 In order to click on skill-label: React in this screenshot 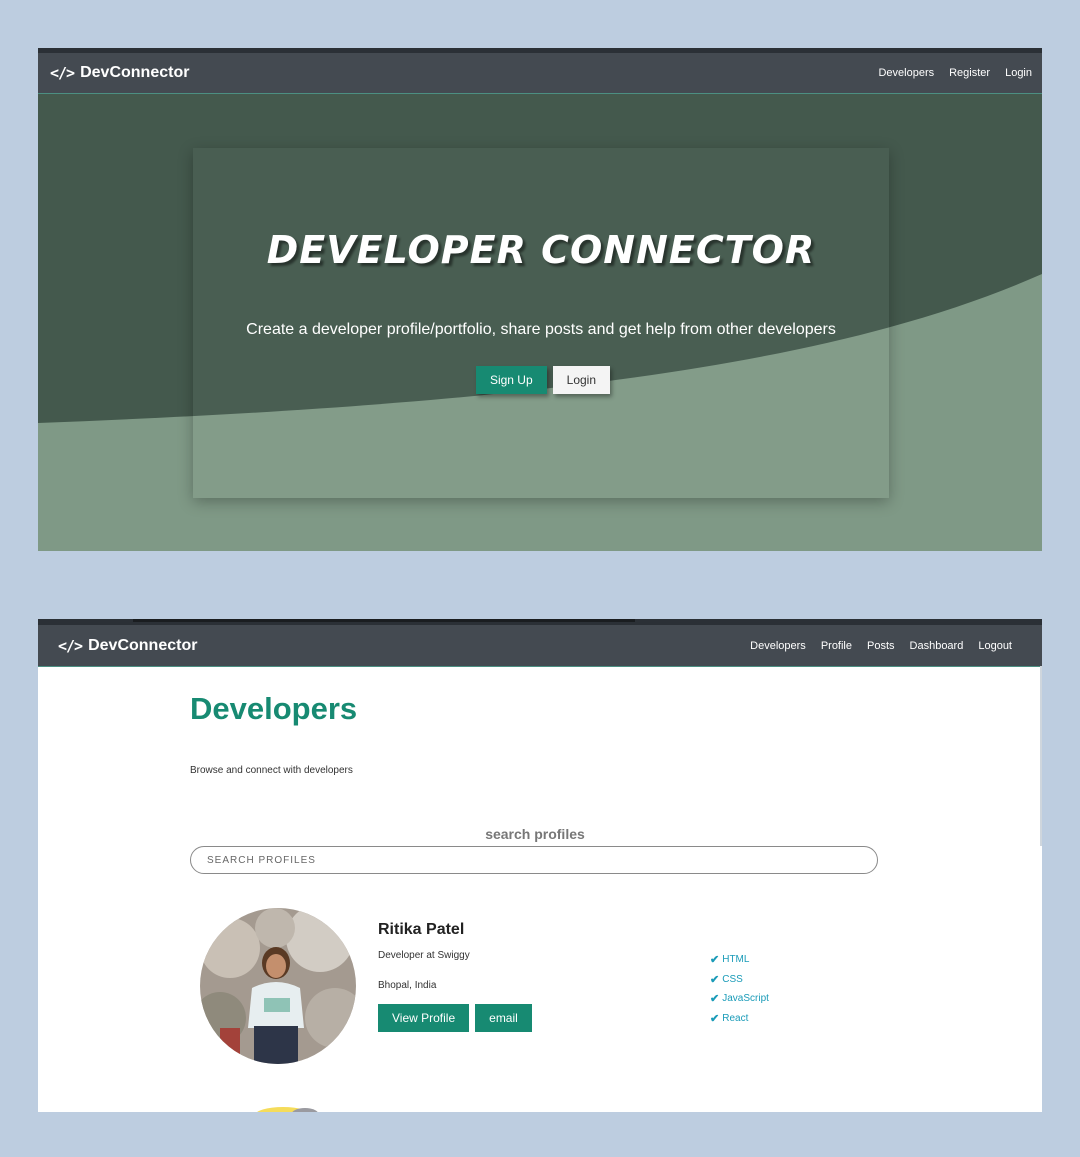, I will do `click(735, 1018)`.